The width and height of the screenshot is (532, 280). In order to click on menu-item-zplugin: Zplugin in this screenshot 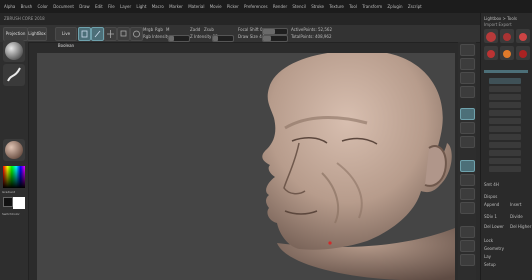, I will do `click(394, 6)`.